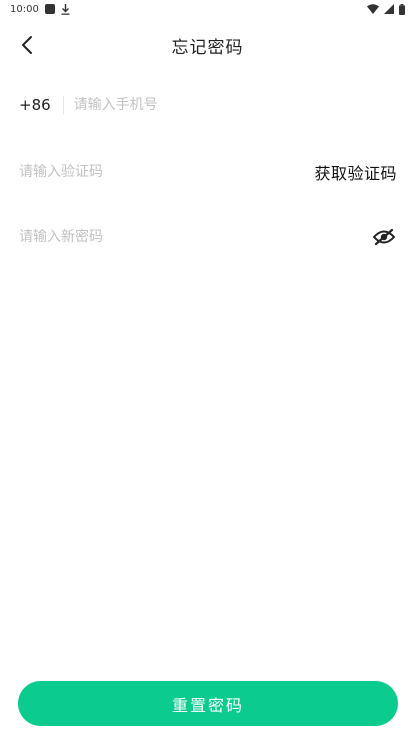  What do you see at coordinates (63, 105) in the screenshot?
I see `country-code-divider` at bounding box center [63, 105].